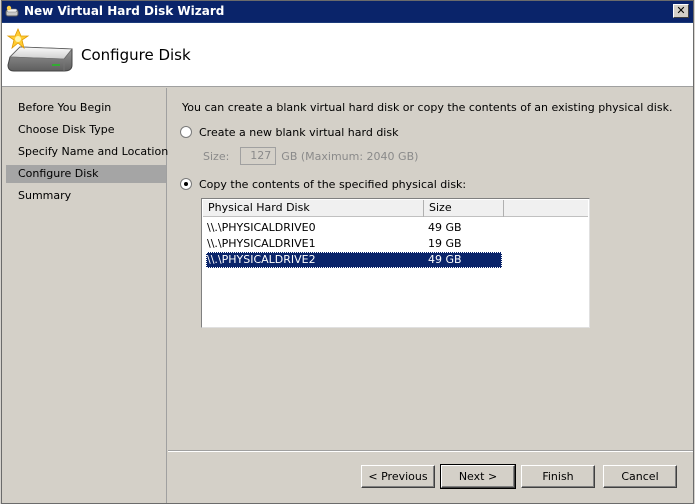 The width and height of the screenshot is (695, 504). What do you see at coordinates (546, 208) in the screenshot?
I see `column-header-filler` at bounding box center [546, 208].